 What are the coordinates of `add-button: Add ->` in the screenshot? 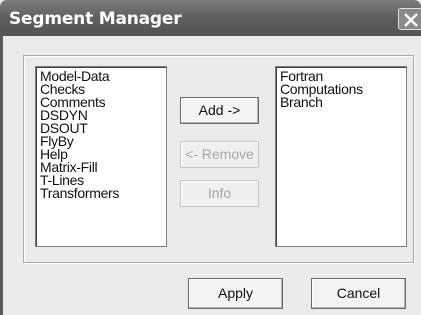 It's located at (219, 110).